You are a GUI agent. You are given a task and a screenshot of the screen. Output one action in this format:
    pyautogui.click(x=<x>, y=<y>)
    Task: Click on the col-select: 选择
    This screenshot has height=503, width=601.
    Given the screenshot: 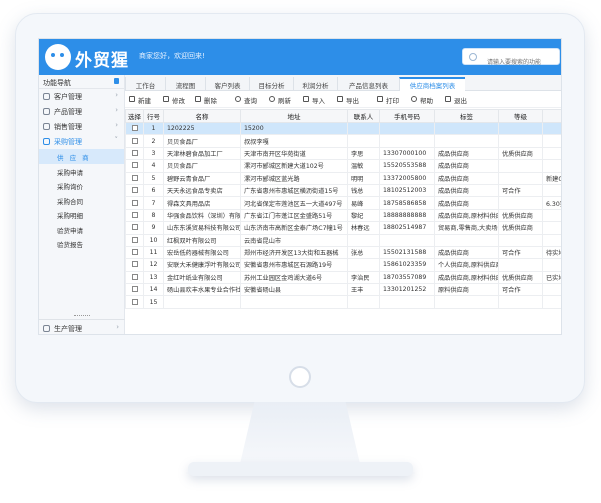 What is the action you would take?
    pyautogui.click(x=134, y=116)
    